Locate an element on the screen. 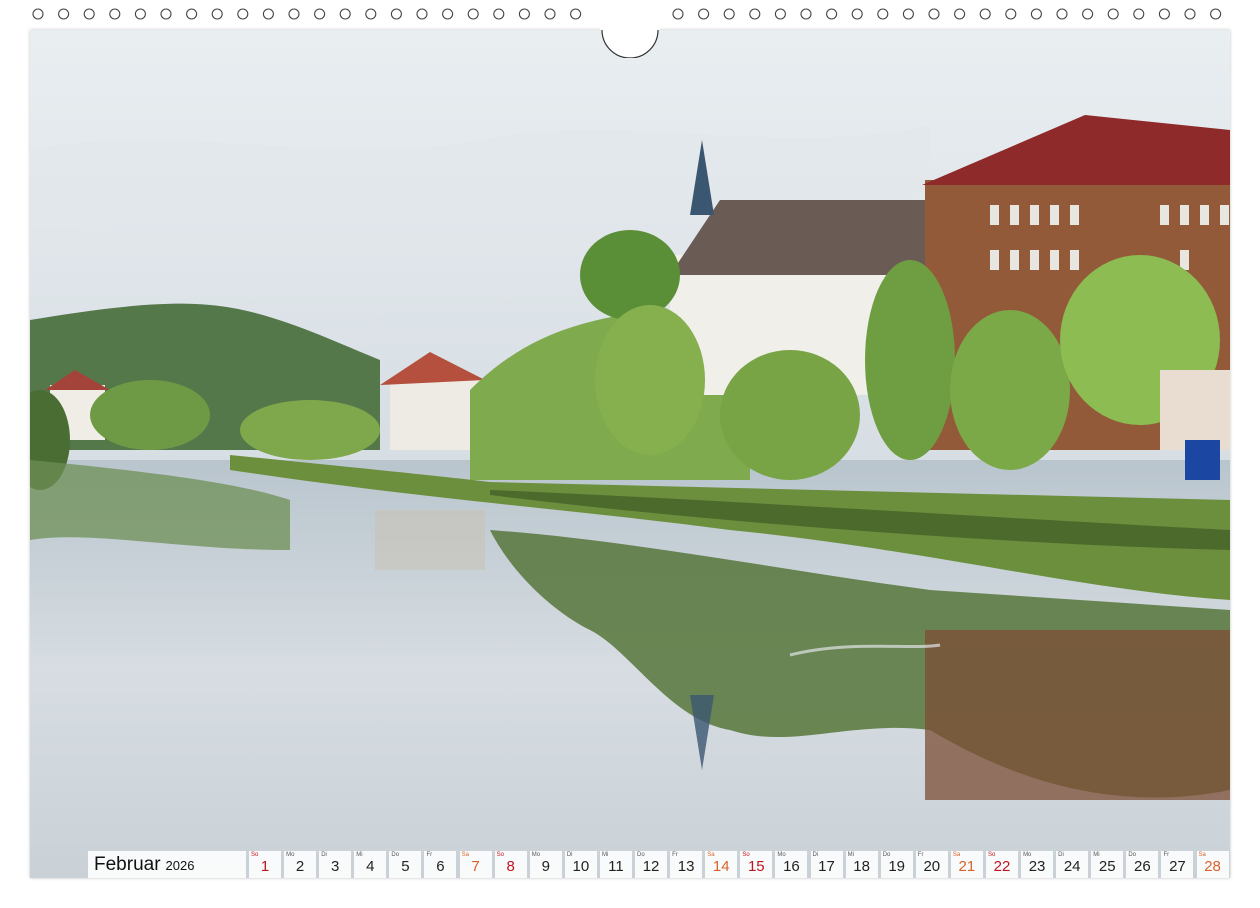 Image resolution: width=1260 pixels, height=908 pixels. calendar-day: Mi 4 is located at coordinates (370, 864).